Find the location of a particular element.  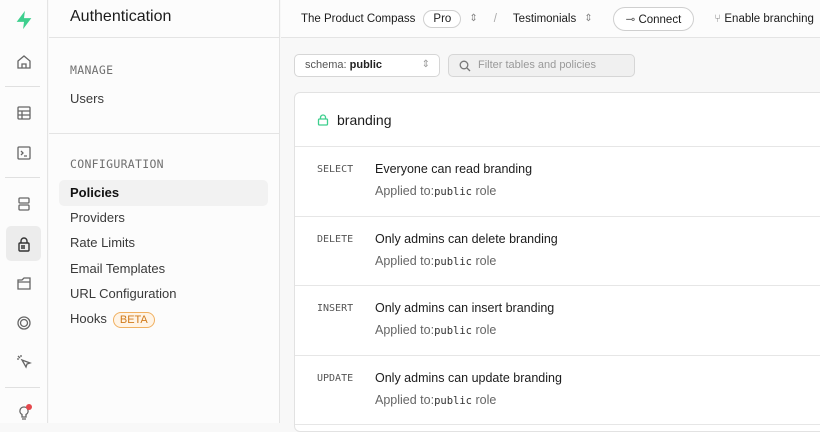

filter-input: Filter tables and policies is located at coordinates (541, 65).